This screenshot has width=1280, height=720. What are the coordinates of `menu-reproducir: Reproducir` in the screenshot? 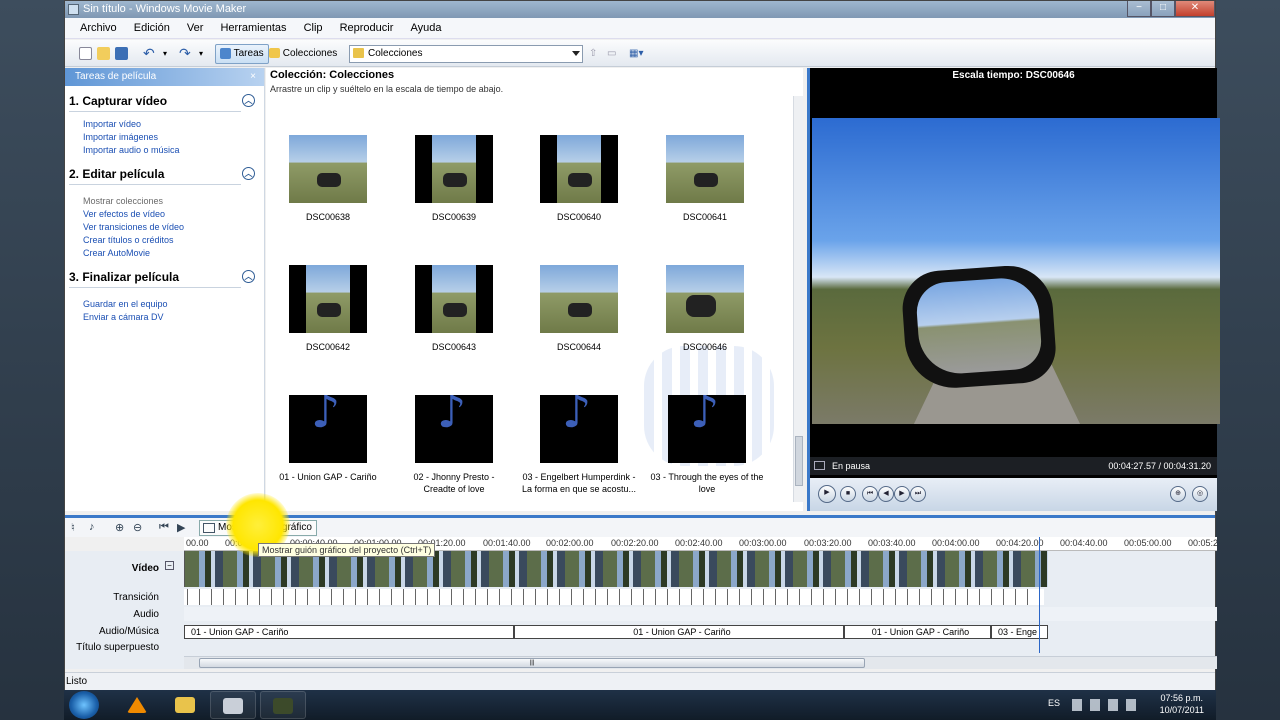 It's located at (367, 28).